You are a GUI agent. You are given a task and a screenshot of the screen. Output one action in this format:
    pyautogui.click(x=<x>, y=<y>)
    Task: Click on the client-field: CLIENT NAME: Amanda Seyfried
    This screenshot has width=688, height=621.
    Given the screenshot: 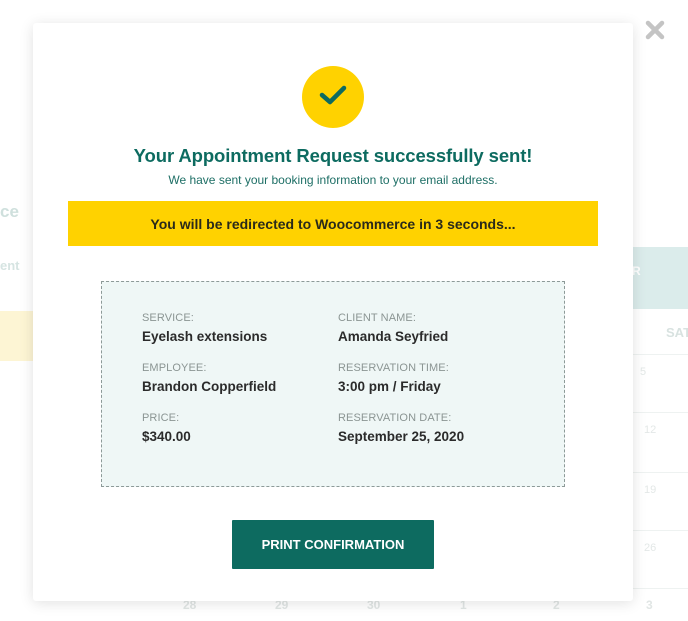 What is the action you would take?
    pyautogui.click(x=393, y=328)
    